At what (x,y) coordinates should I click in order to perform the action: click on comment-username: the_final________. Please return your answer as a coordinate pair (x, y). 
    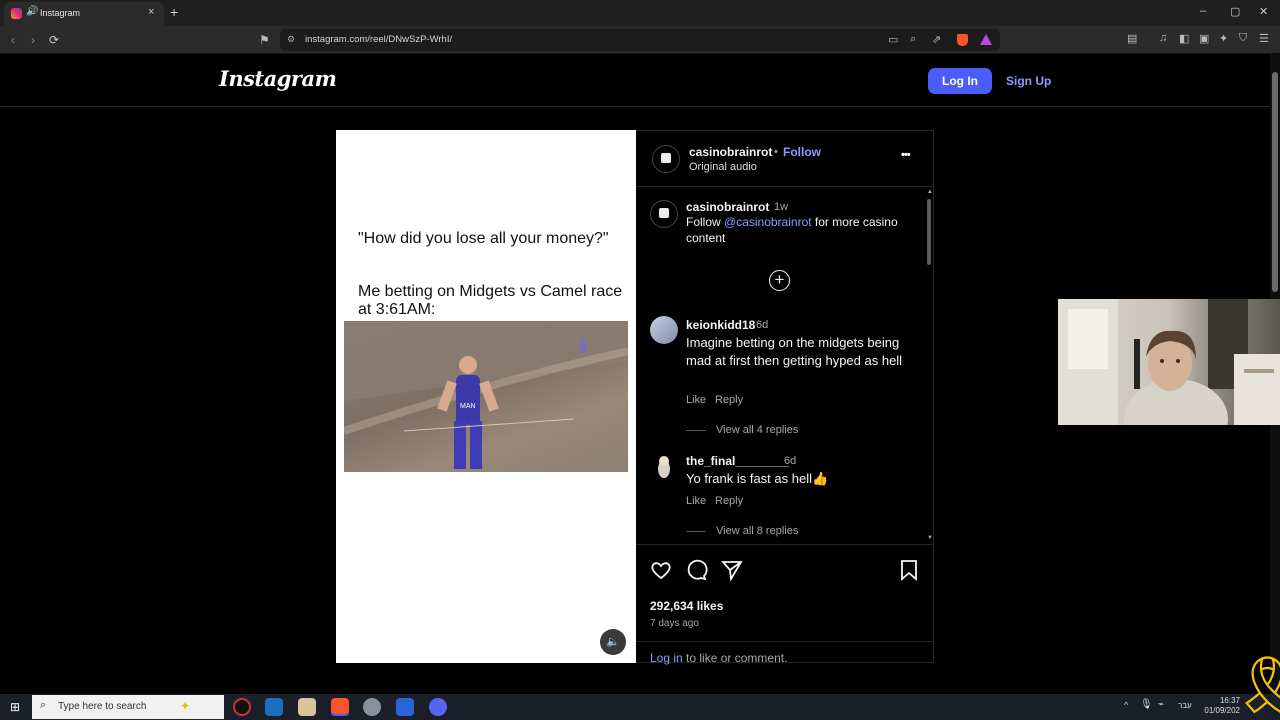
    Looking at the image, I should click on (737, 461).